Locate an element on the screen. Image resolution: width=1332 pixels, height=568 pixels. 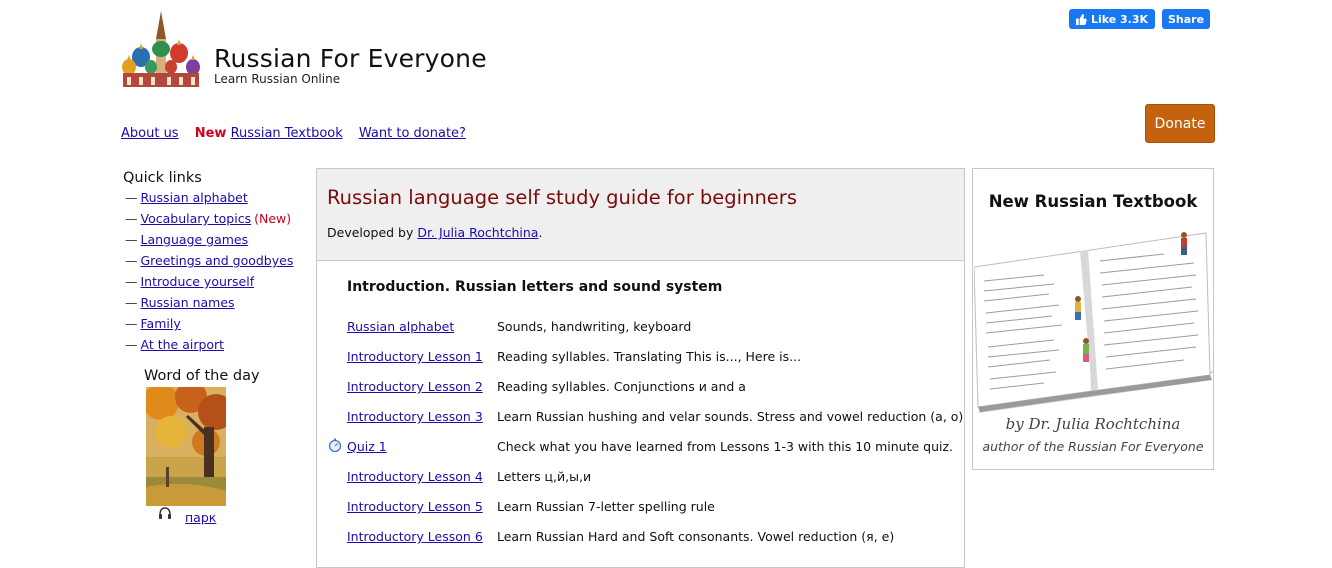
about-us-link: About us is located at coordinates (150, 133).